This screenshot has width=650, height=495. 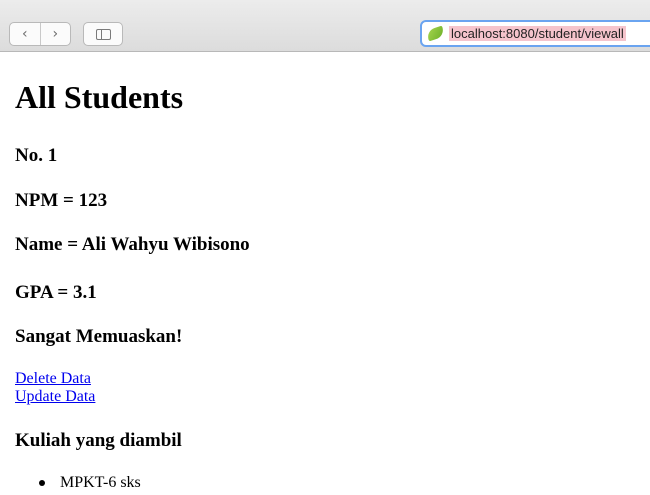 I want to click on student-npm: NPM = 123, so click(x=61, y=200).